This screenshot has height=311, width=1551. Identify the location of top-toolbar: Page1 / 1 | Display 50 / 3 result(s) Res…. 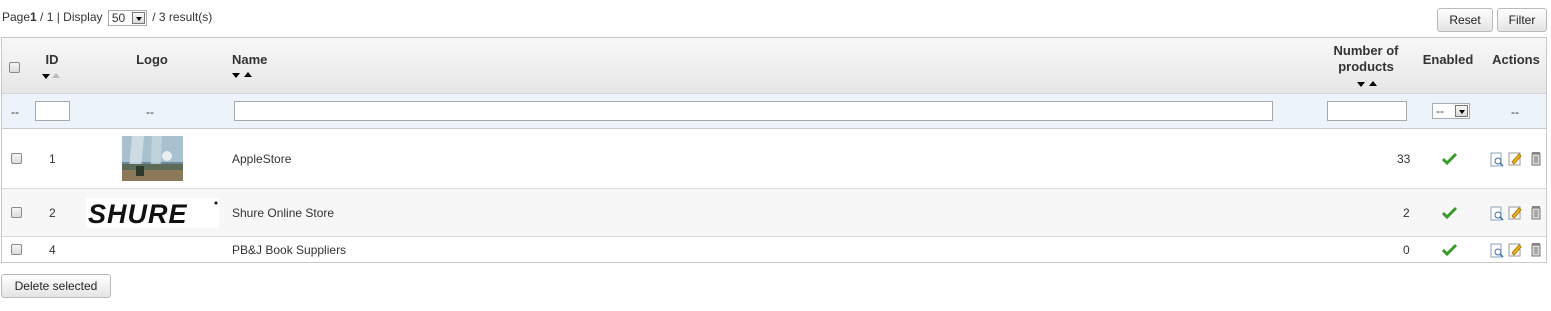
(775, 18).